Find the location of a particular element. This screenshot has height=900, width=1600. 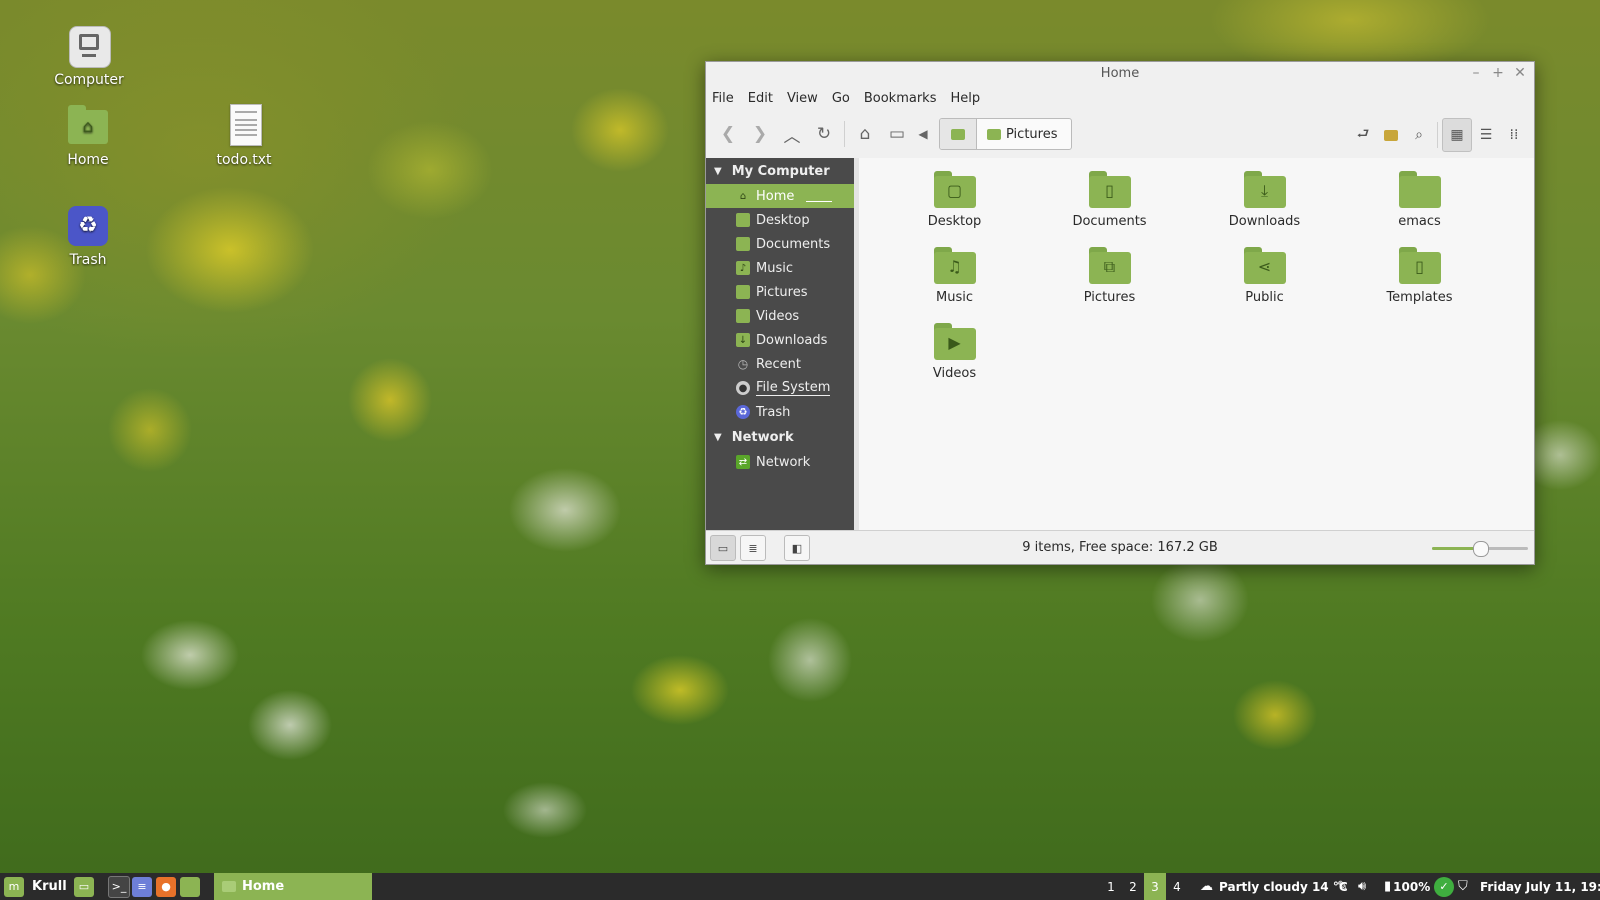

sidebar-item-music: ♪ Music is located at coordinates (780, 268).